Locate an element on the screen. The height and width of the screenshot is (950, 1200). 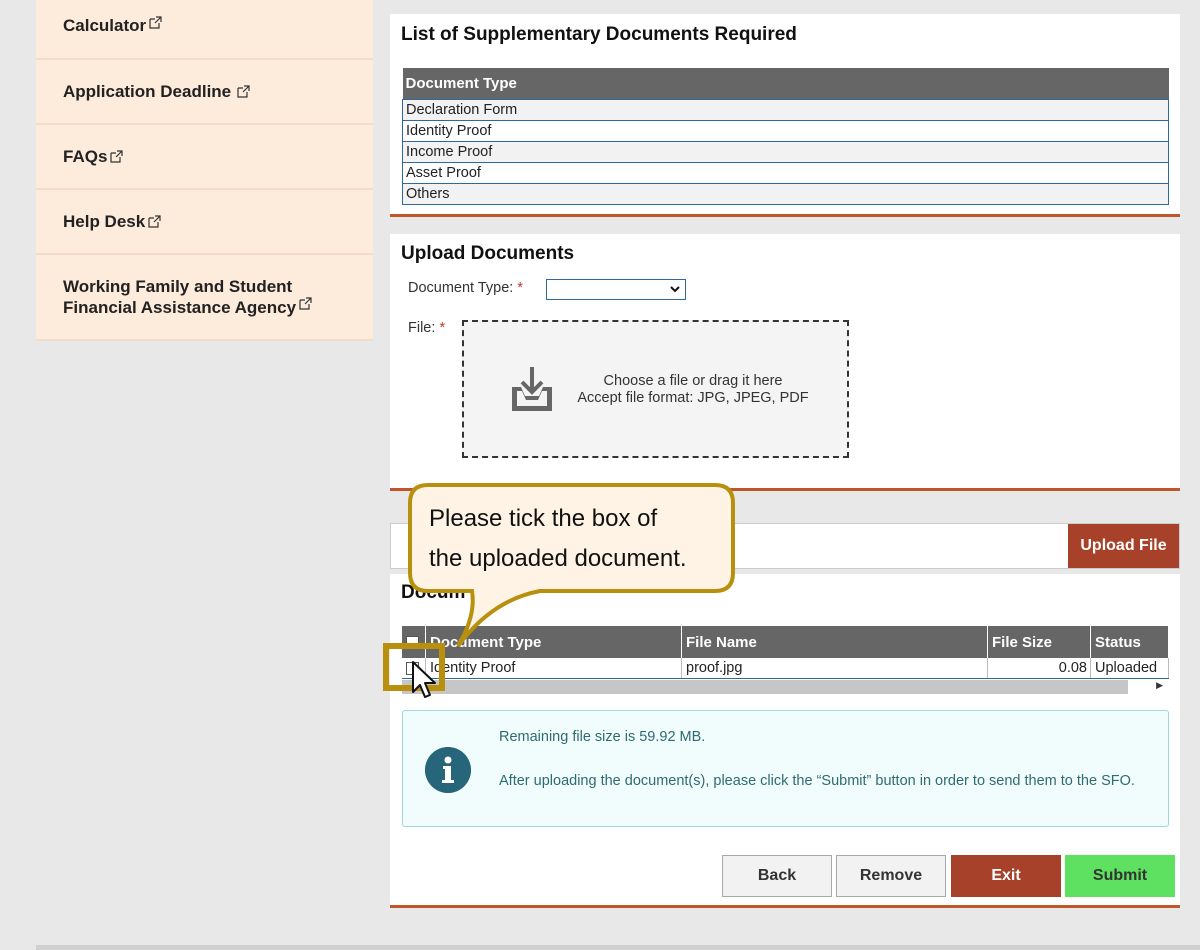
upload-file-button: Upload File is located at coordinates (1123, 546).